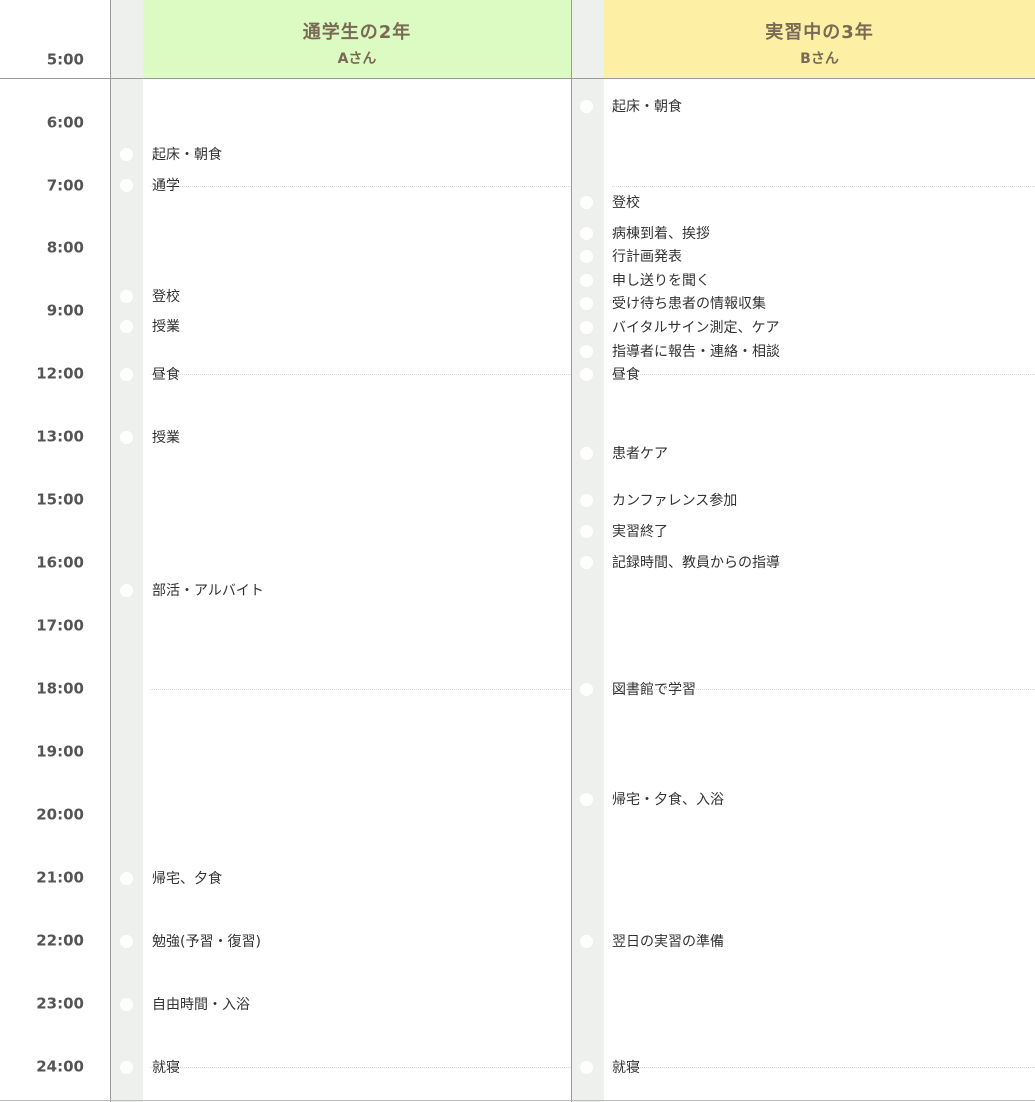  What do you see at coordinates (65, 185) in the screenshot?
I see `time-label: 7:00` at bounding box center [65, 185].